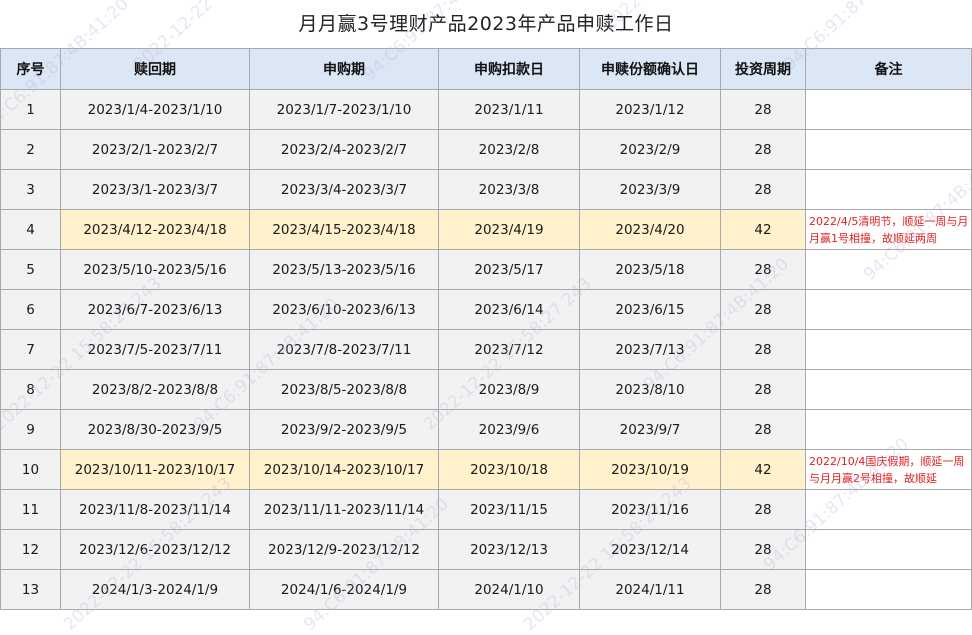 The height and width of the screenshot is (635, 972). What do you see at coordinates (155, 469) in the screenshot?
I see `cell-redeem-period: 2023/10/11-2023/10/17` at bounding box center [155, 469].